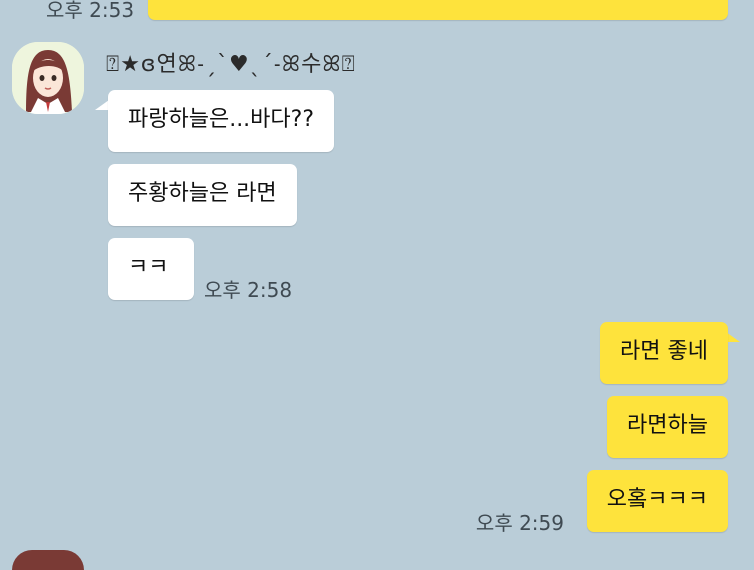 Image resolution: width=754 pixels, height=570 pixels. What do you see at coordinates (248, 290) in the screenshot?
I see `message-time: 오후 2:58` at bounding box center [248, 290].